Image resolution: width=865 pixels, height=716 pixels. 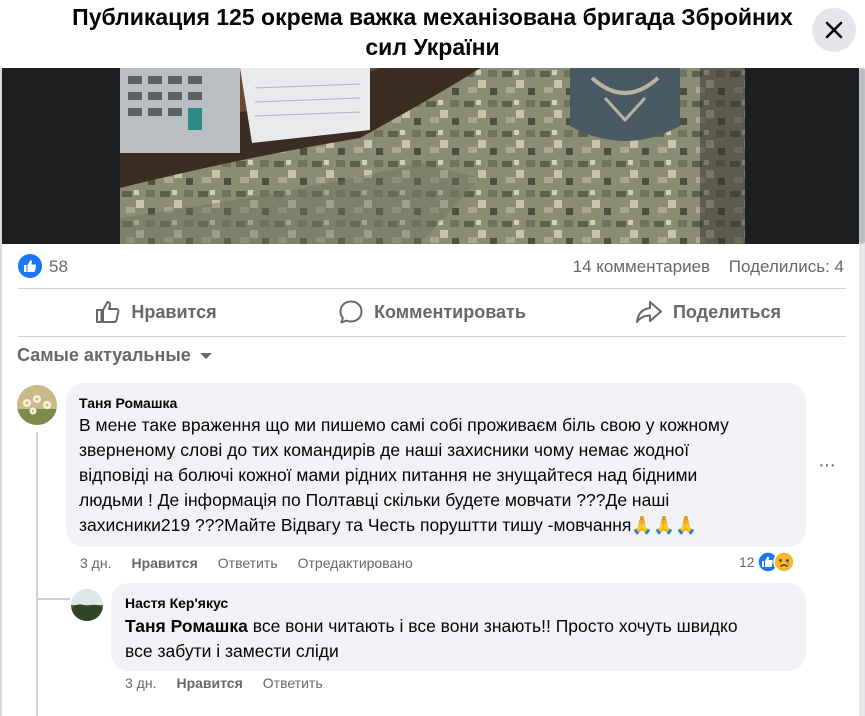 What do you see at coordinates (727, 311) in the screenshot?
I see `share-button-label: Поделиться` at bounding box center [727, 311].